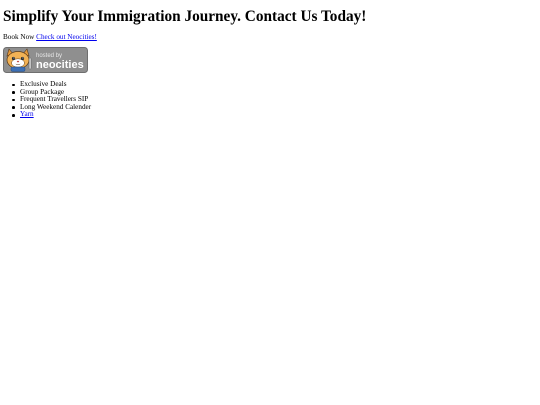  What do you see at coordinates (60, 65) in the screenshot?
I see `badge-big-text: neocities` at bounding box center [60, 65].